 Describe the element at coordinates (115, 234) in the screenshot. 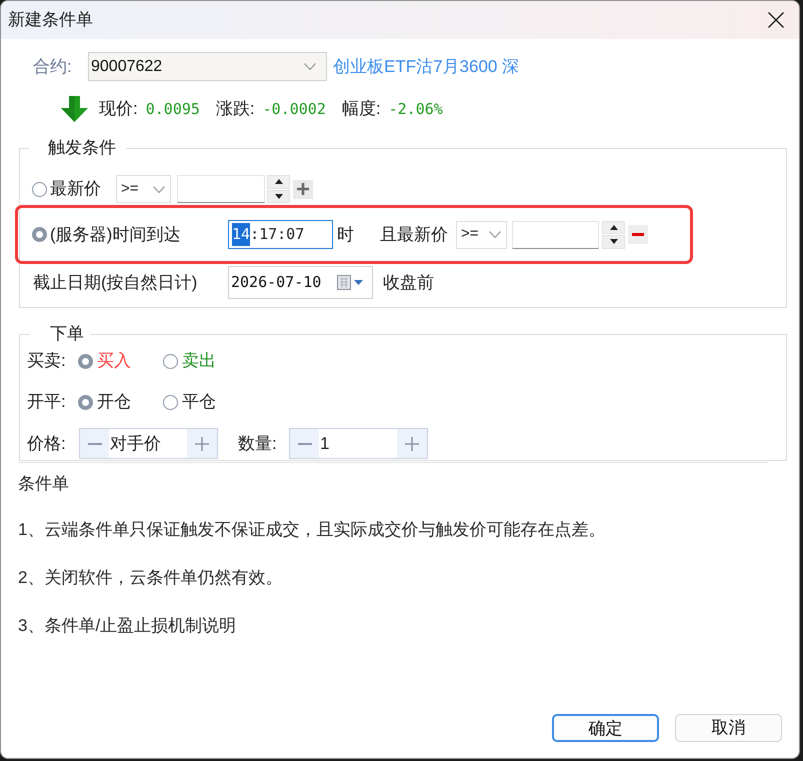

I see `condition-label: (服务器)时间到达` at that location.